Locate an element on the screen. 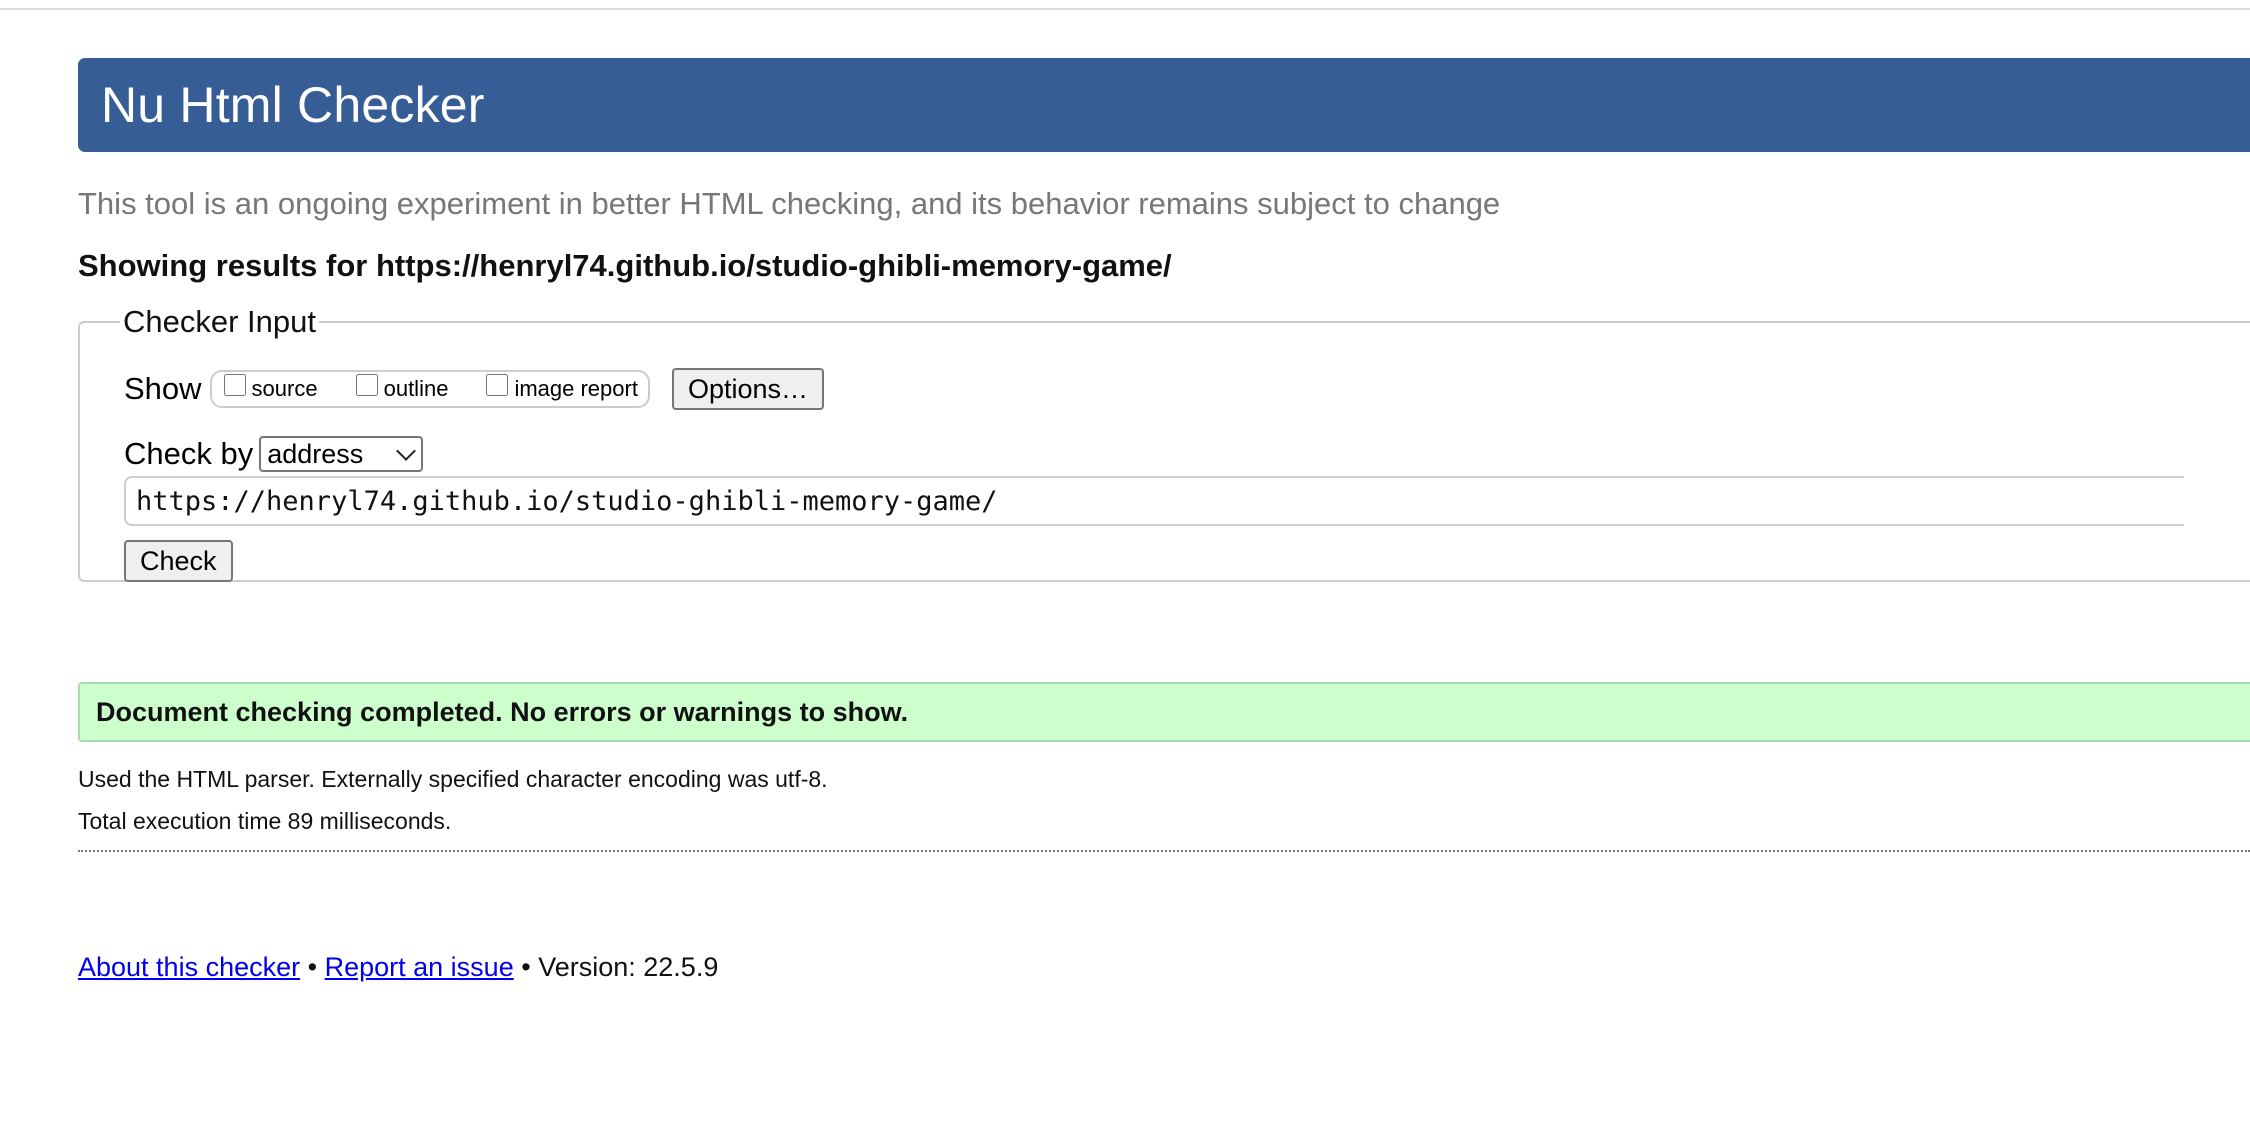  check-button: Check is located at coordinates (178, 561).